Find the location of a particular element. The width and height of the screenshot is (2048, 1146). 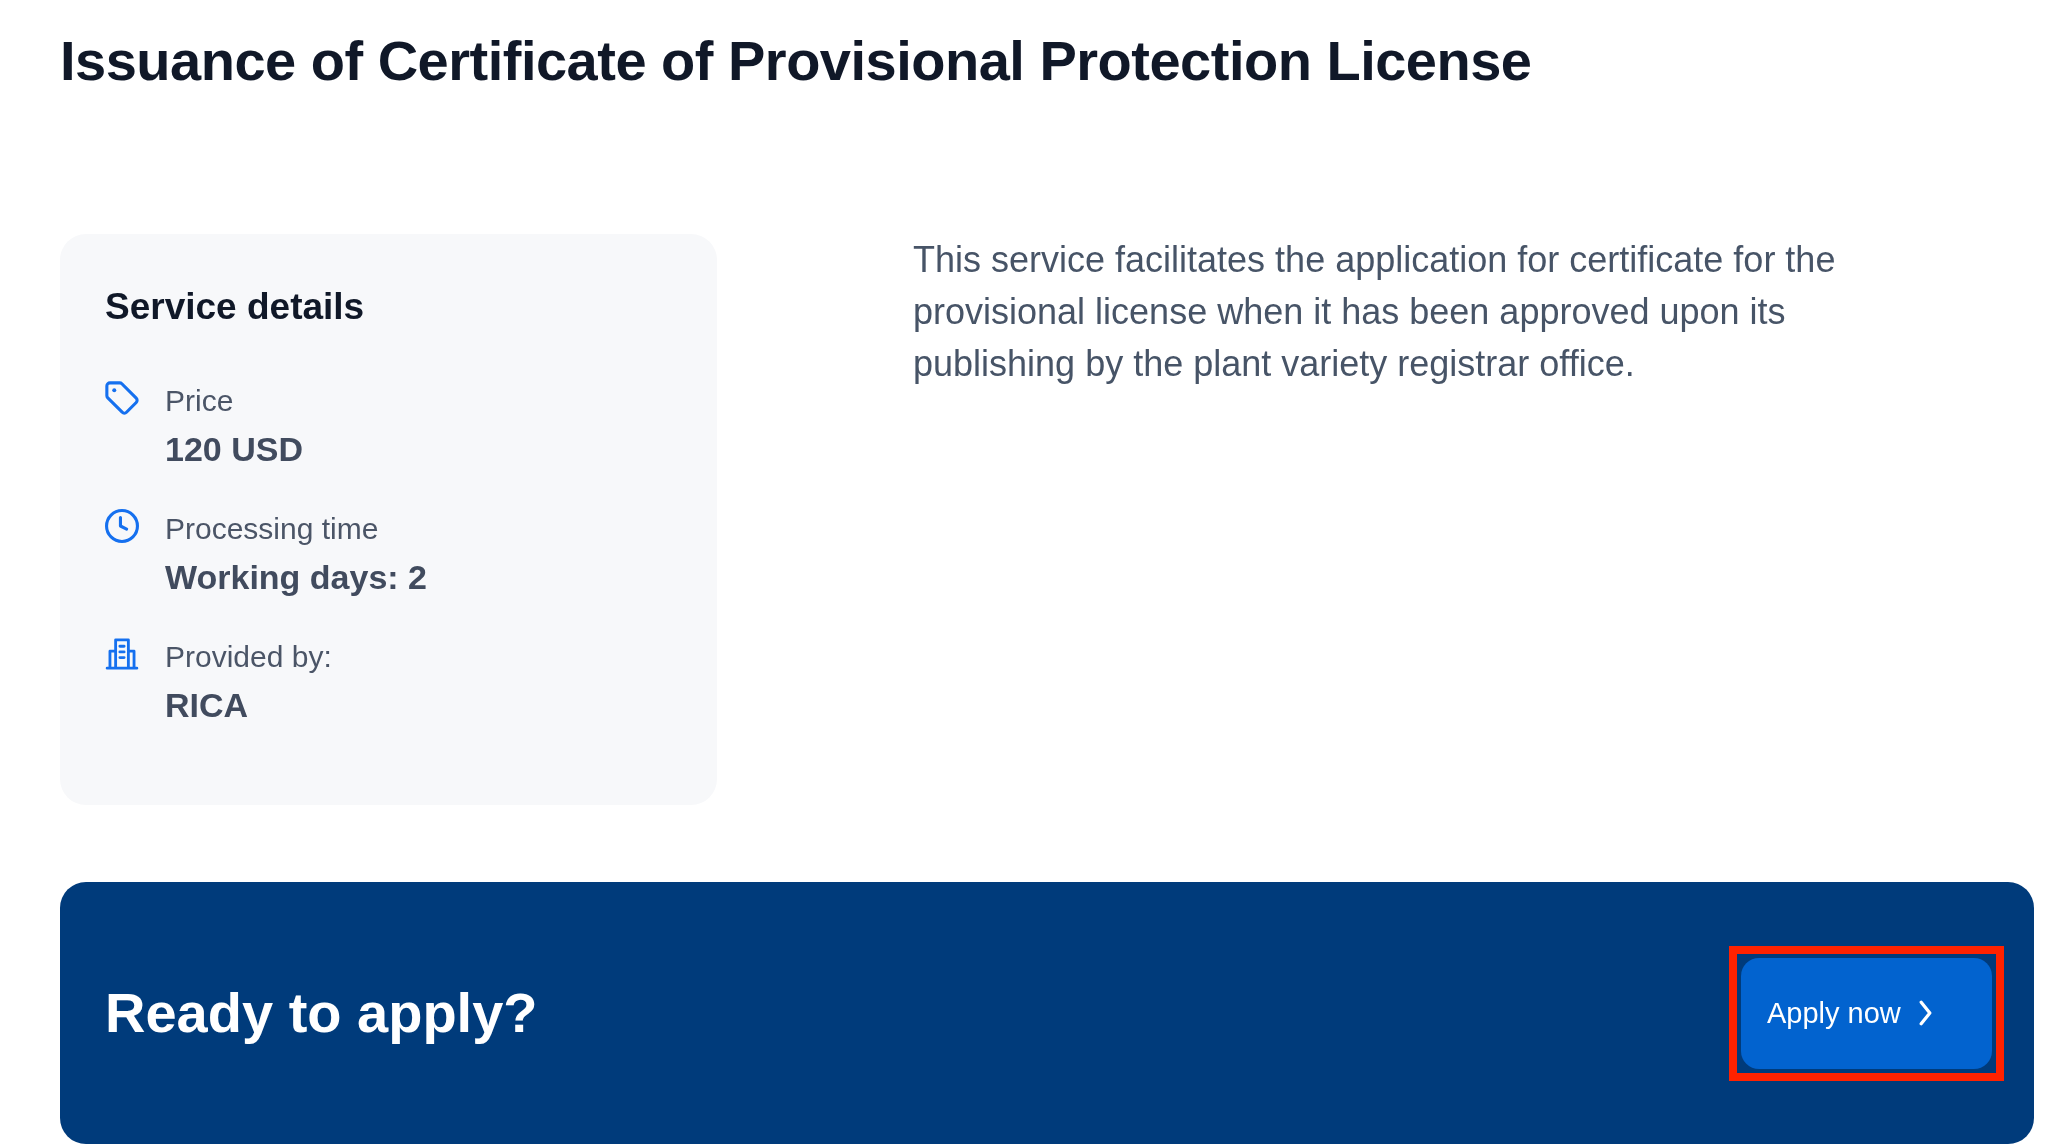

detail-label: Provided by: is located at coordinates (248, 657).